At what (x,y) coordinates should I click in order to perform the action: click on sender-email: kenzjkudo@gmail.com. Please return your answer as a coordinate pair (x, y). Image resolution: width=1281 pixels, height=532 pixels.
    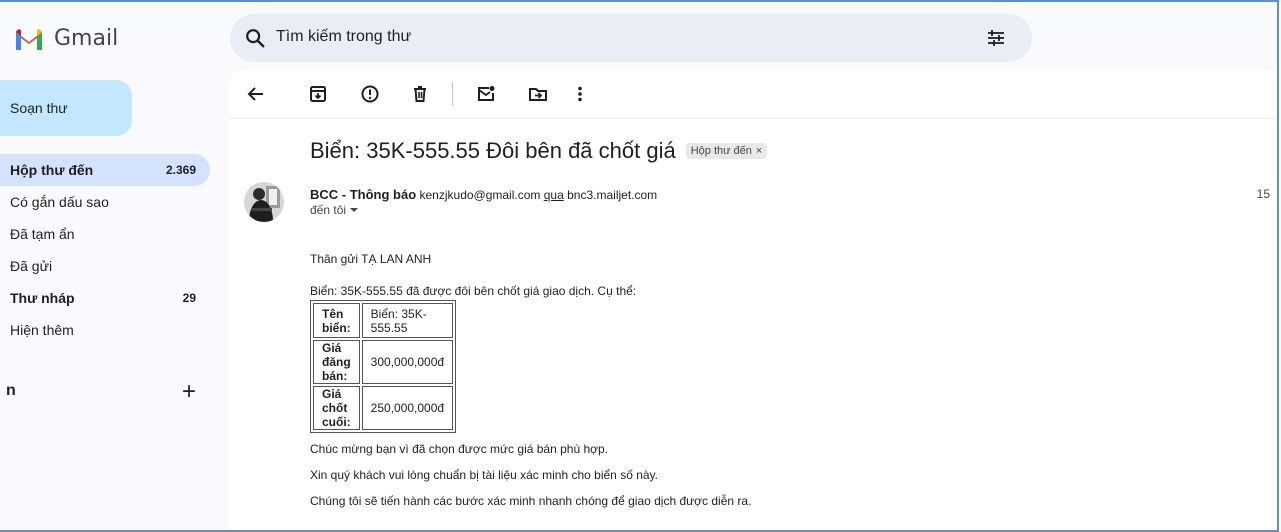
    Looking at the image, I should click on (480, 195).